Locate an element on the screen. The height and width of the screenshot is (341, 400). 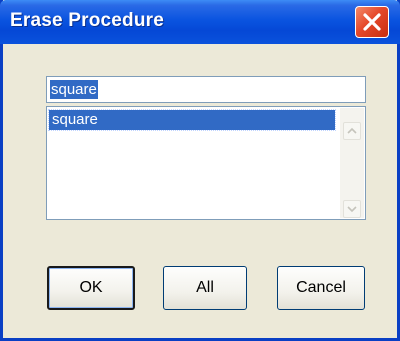
ok-button: OK is located at coordinates (91, 288).